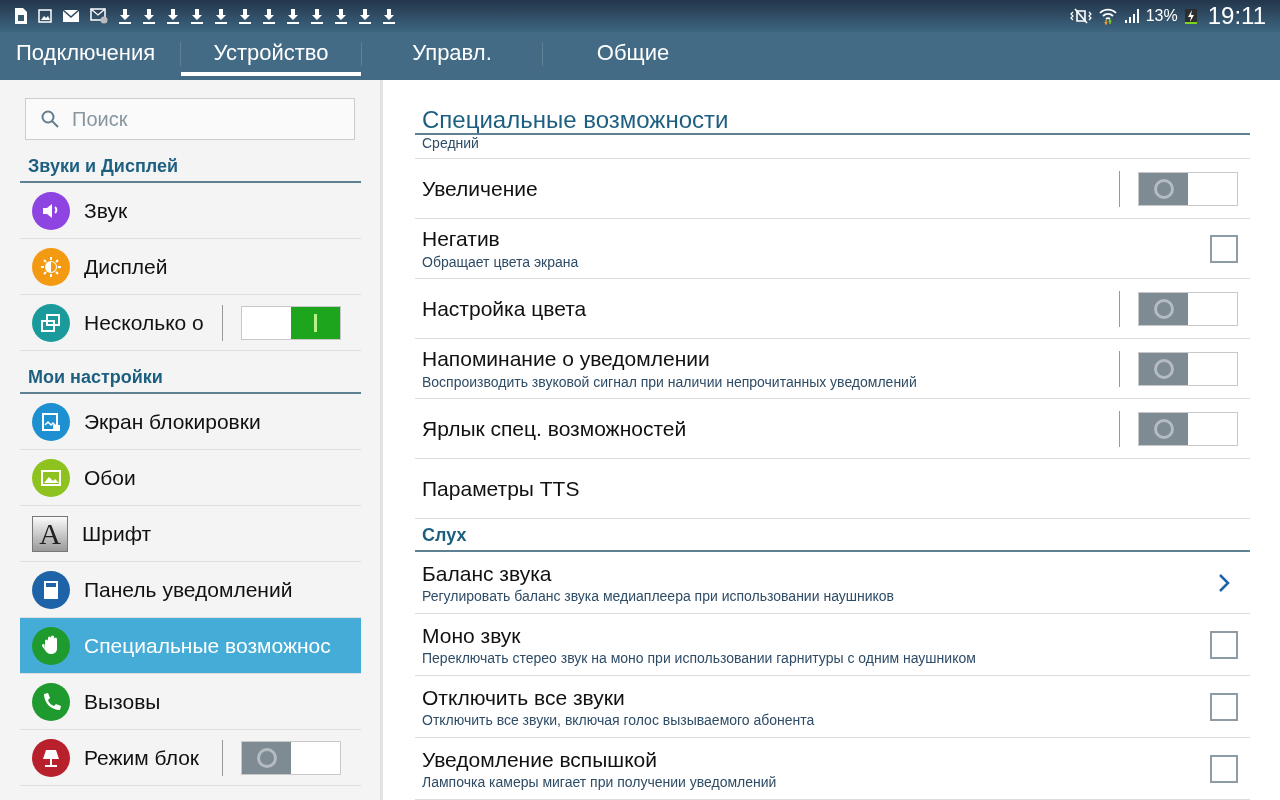 The width and height of the screenshot is (1280, 800). What do you see at coordinates (540, 759) in the screenshot?
I see `setting-title: Уведомление вспышкой` at bounding box center [540, 759].